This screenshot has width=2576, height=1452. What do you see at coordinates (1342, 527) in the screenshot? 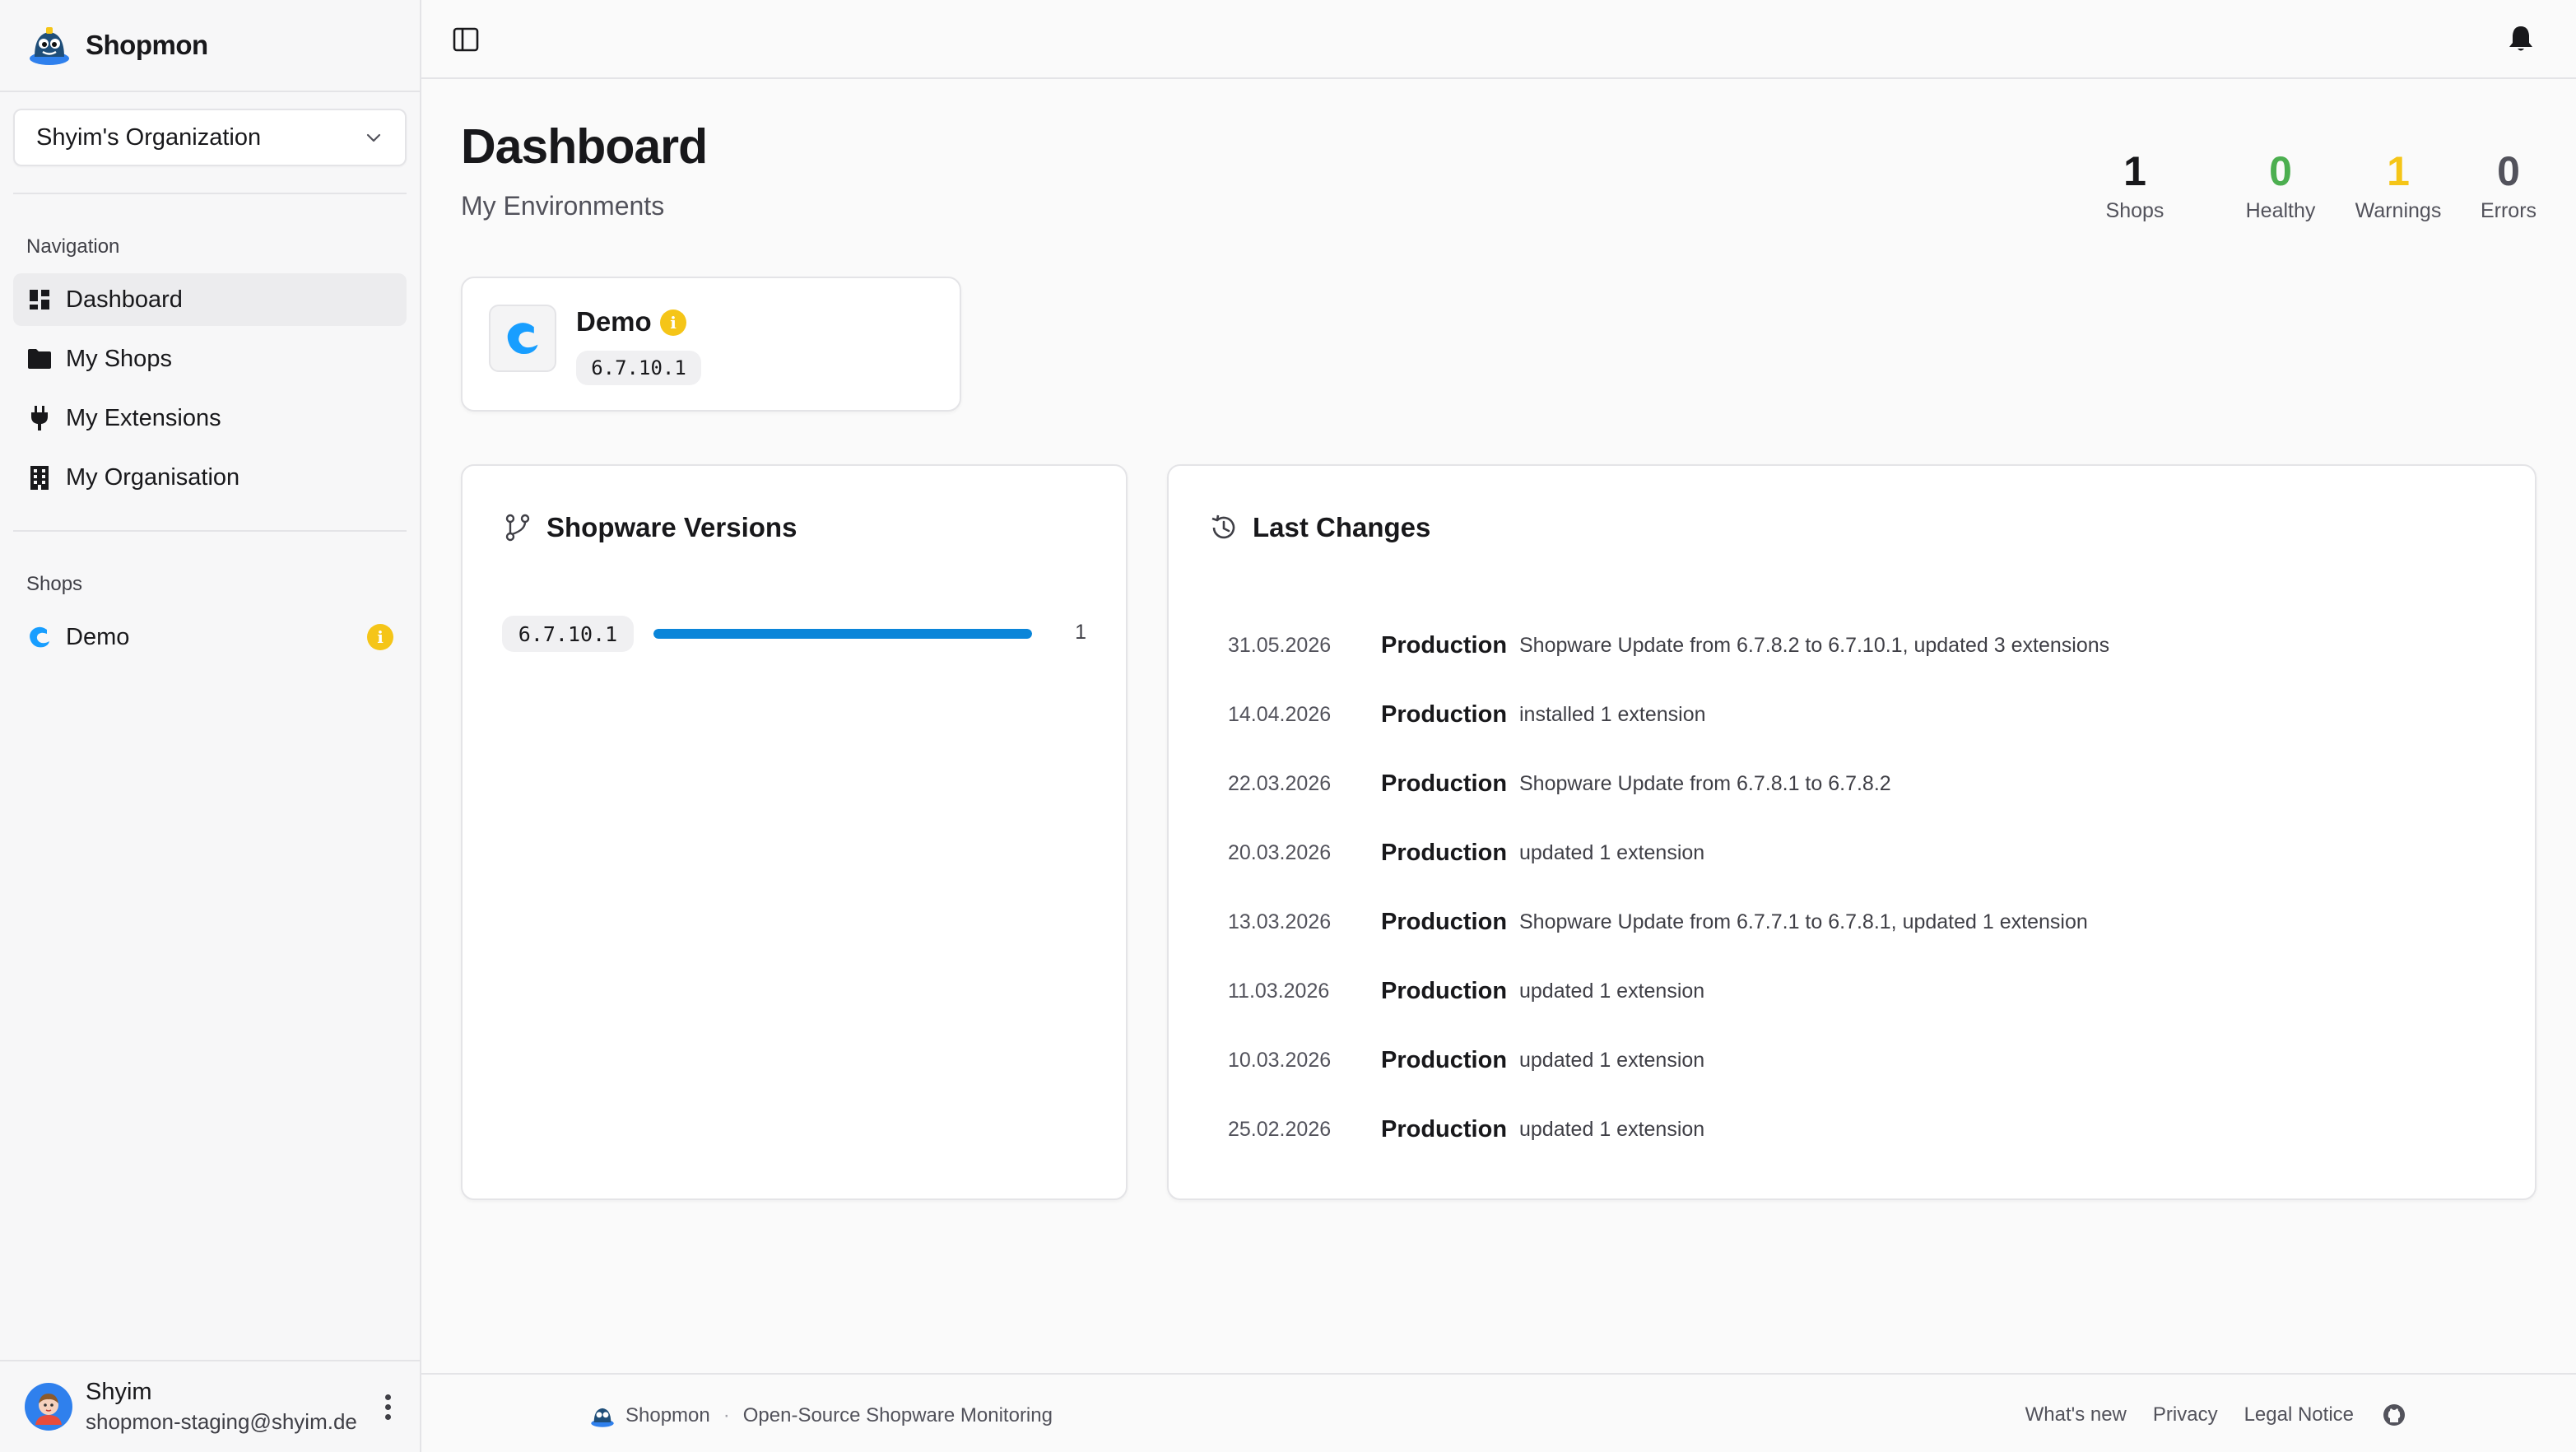
I see `changes-title: Last Changes` at bounding box center [1342, 527].